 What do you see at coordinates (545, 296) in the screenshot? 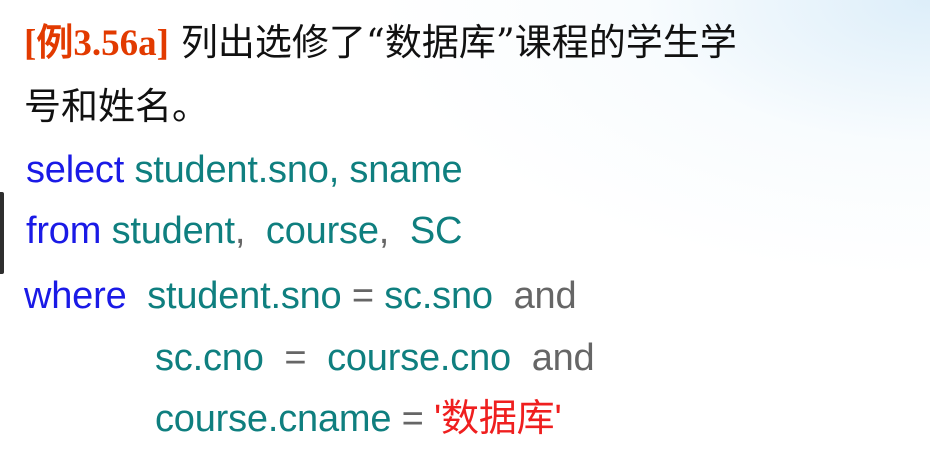
I see `where-and-keyword: and` at bounding box center [545, 296].